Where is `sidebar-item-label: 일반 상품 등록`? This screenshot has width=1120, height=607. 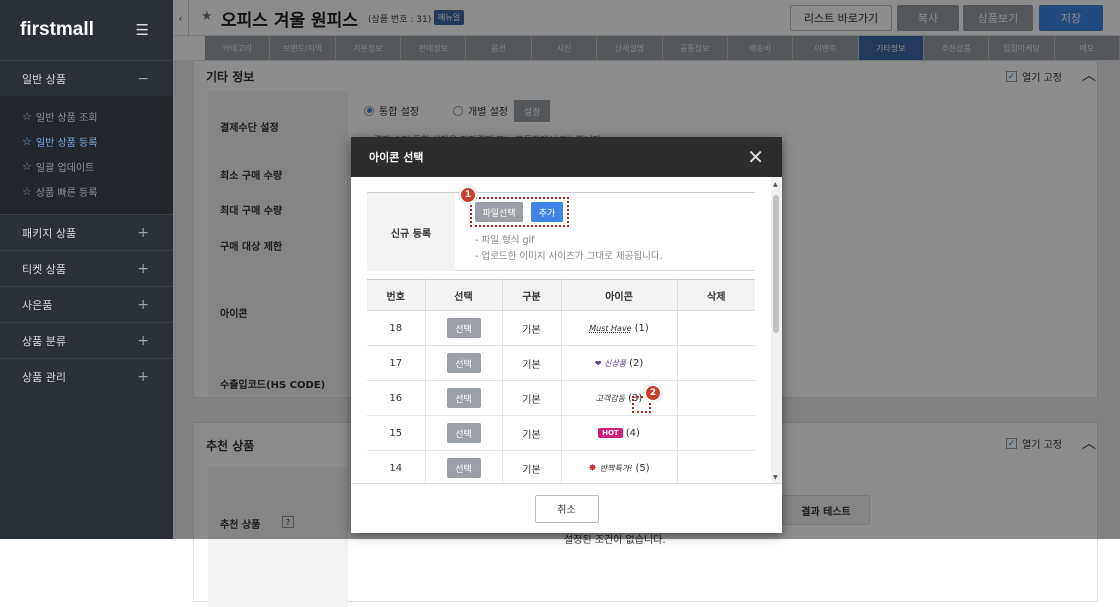 sidebar-item-label: 일반 상품 등록 is located at coordinates (66, 143).